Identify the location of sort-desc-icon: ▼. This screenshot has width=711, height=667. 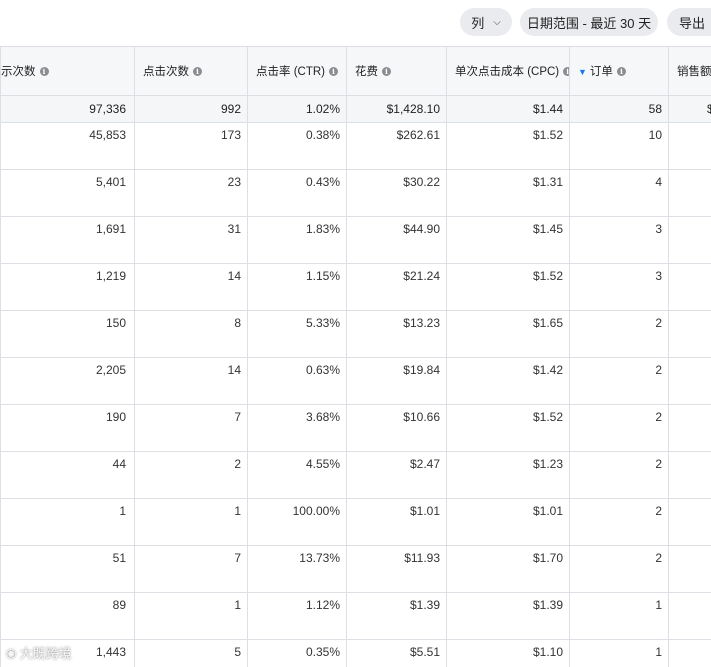
(582, 72).